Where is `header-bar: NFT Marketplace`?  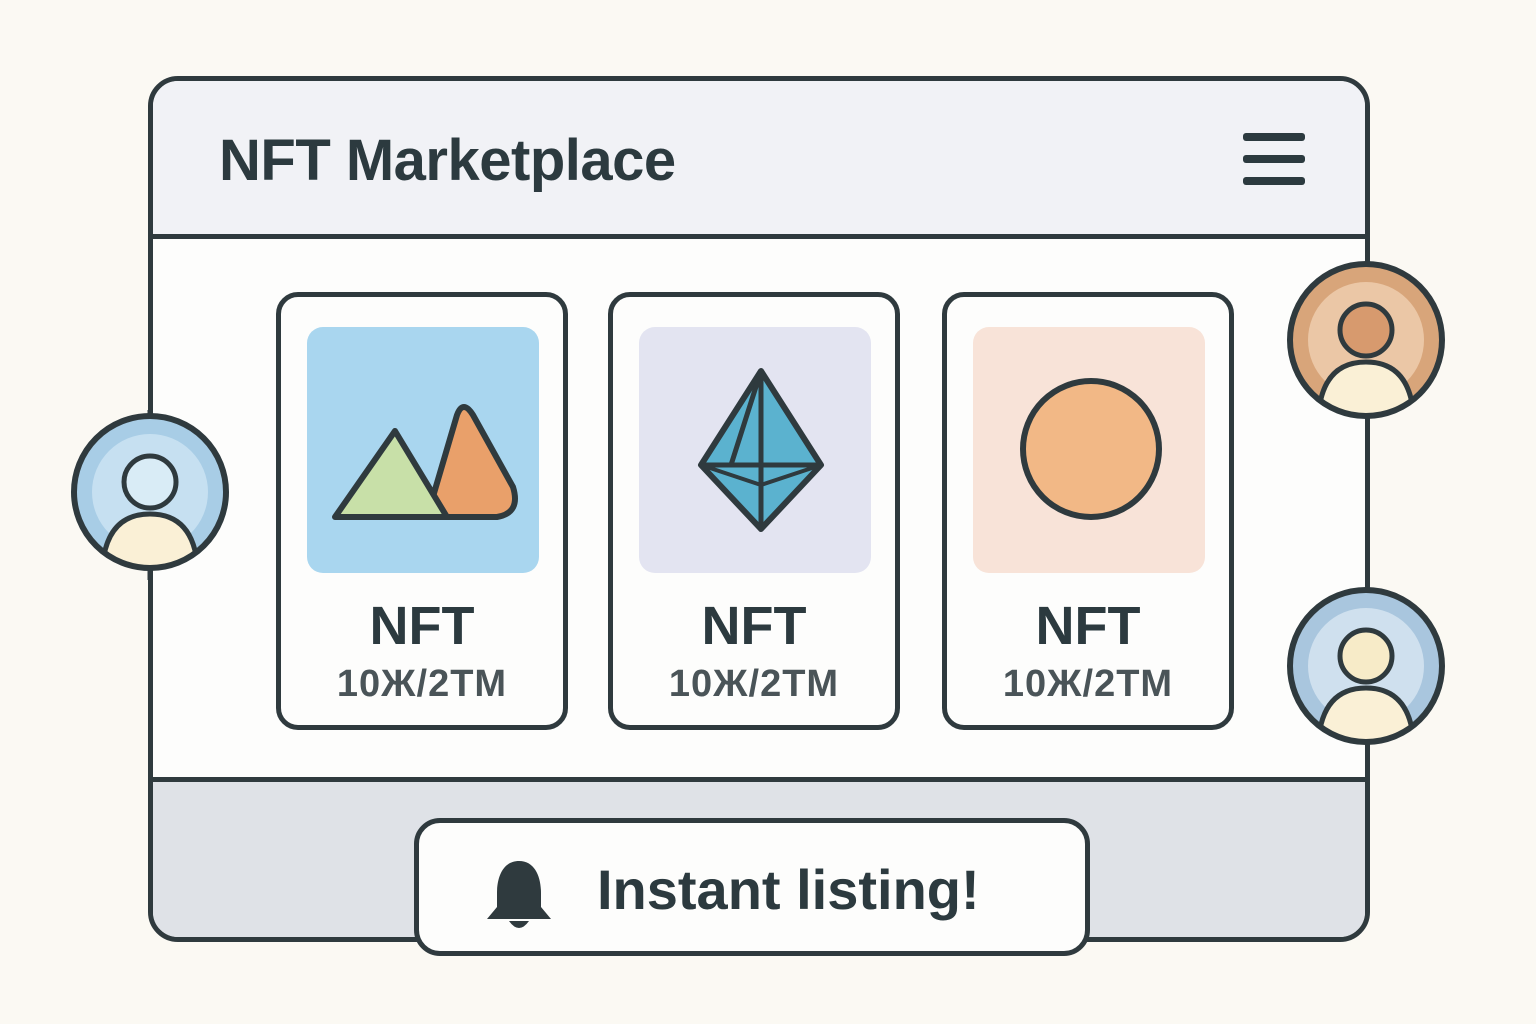 header-bar: NFT Marketplace is located at coordinates (759, 160).